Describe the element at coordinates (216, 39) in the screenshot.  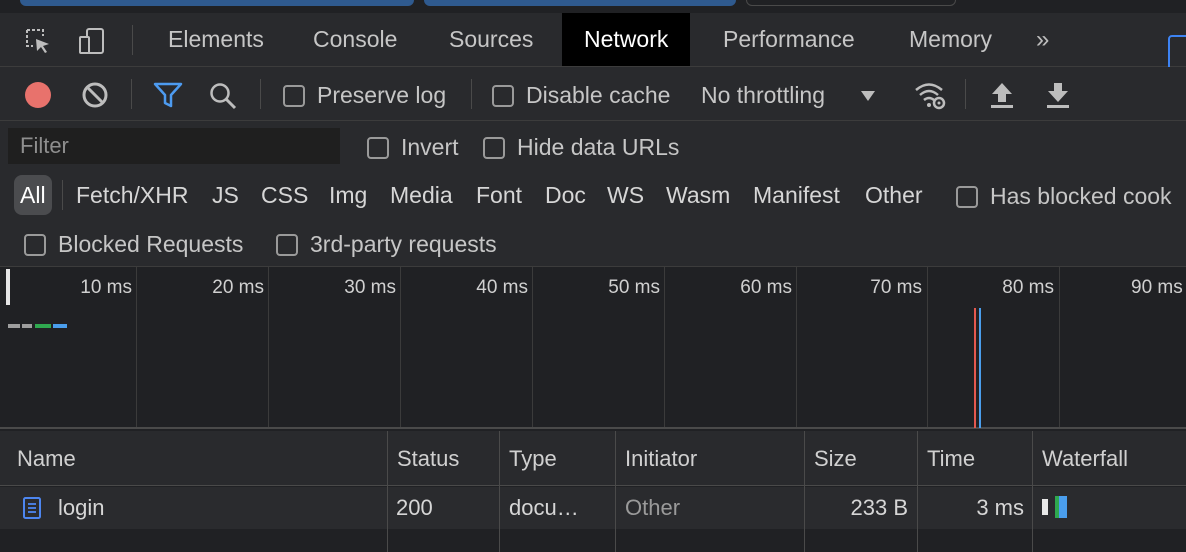
I see `tab-elements: Elements` at that location.